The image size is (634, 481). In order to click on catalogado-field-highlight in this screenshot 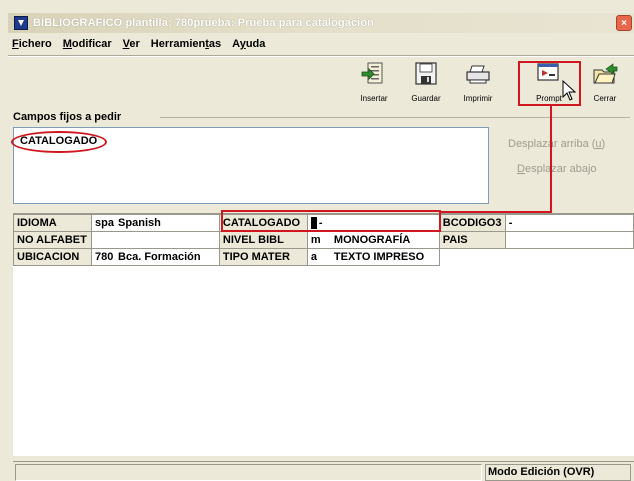, I will do `click(331, 221)`.